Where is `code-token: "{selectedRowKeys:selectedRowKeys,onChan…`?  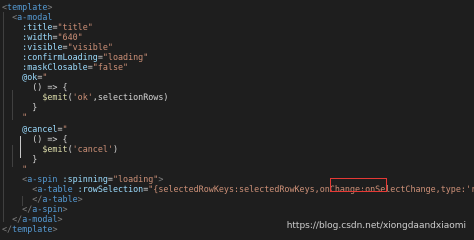 code-token: "{selectedRowKeys:selectedRowKeys,onChan… is located at coordinates (311, 189).